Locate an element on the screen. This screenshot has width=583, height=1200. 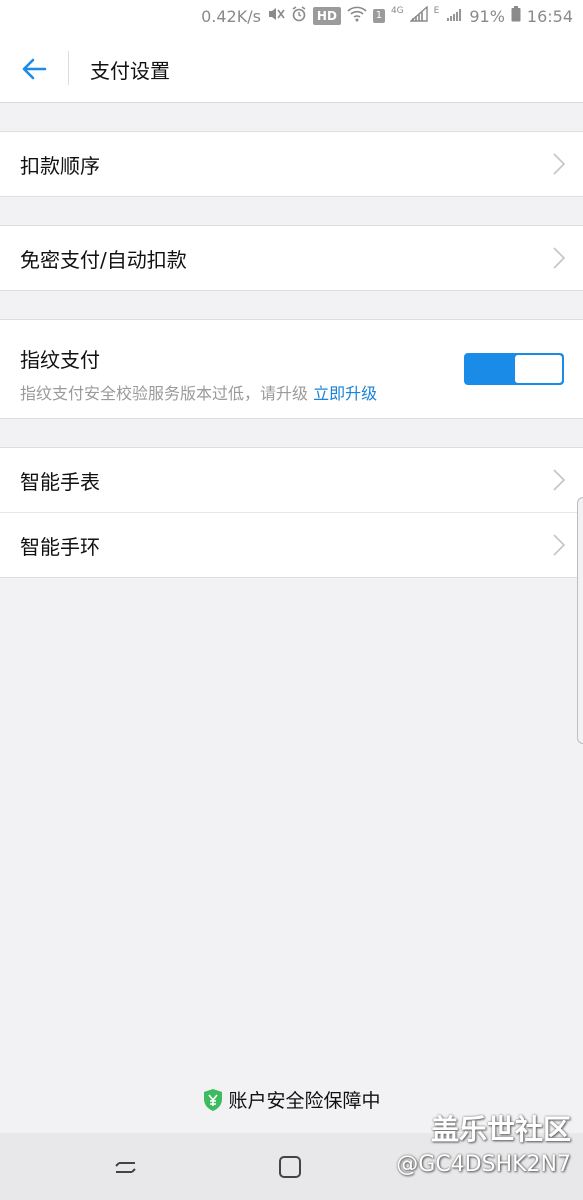
group-smart-devices: 智能手表 智能手环 is located at coordinates (291, 512).